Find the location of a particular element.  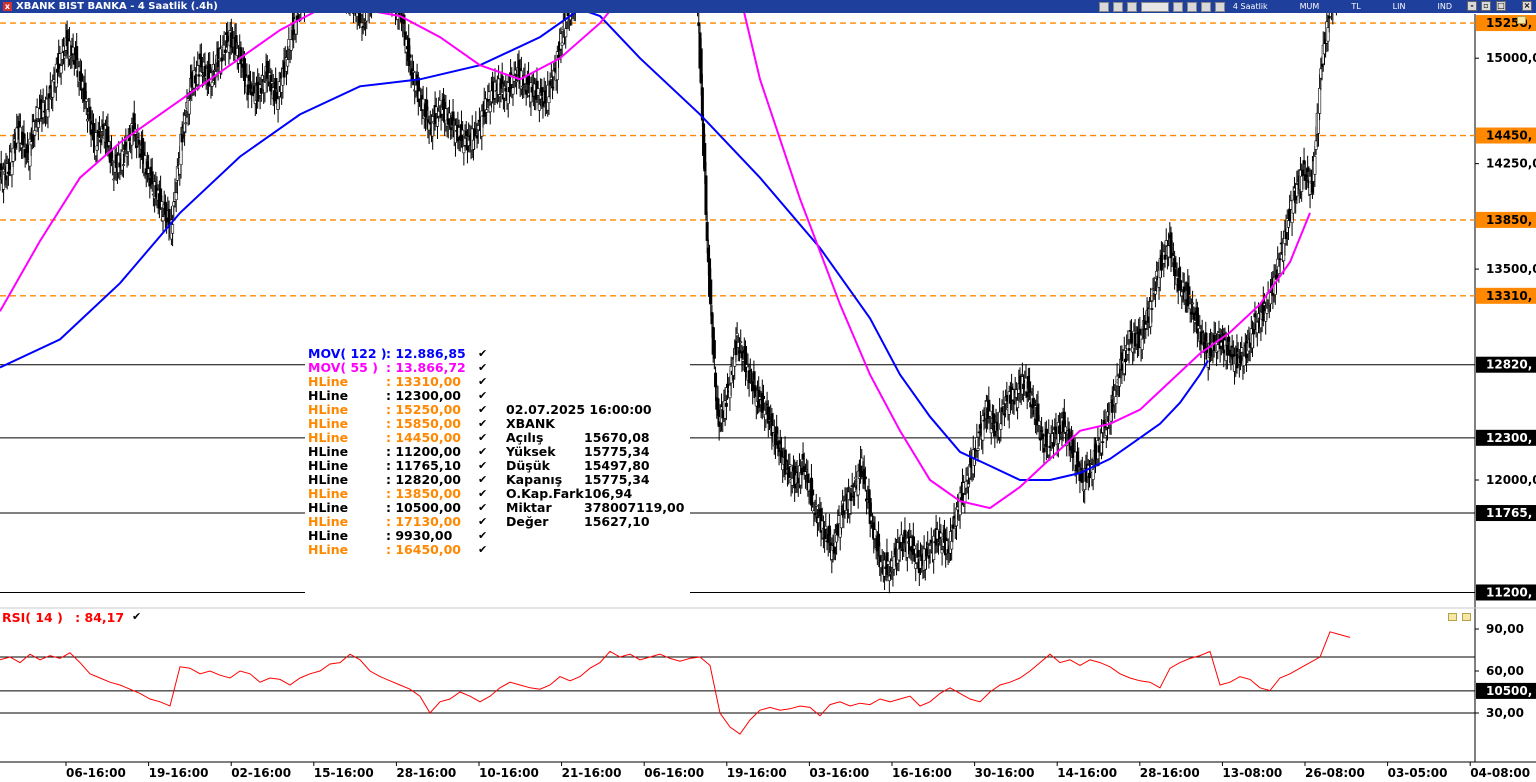

time-axis-label: 30-16:00 is located at coordinates (1005, 773).